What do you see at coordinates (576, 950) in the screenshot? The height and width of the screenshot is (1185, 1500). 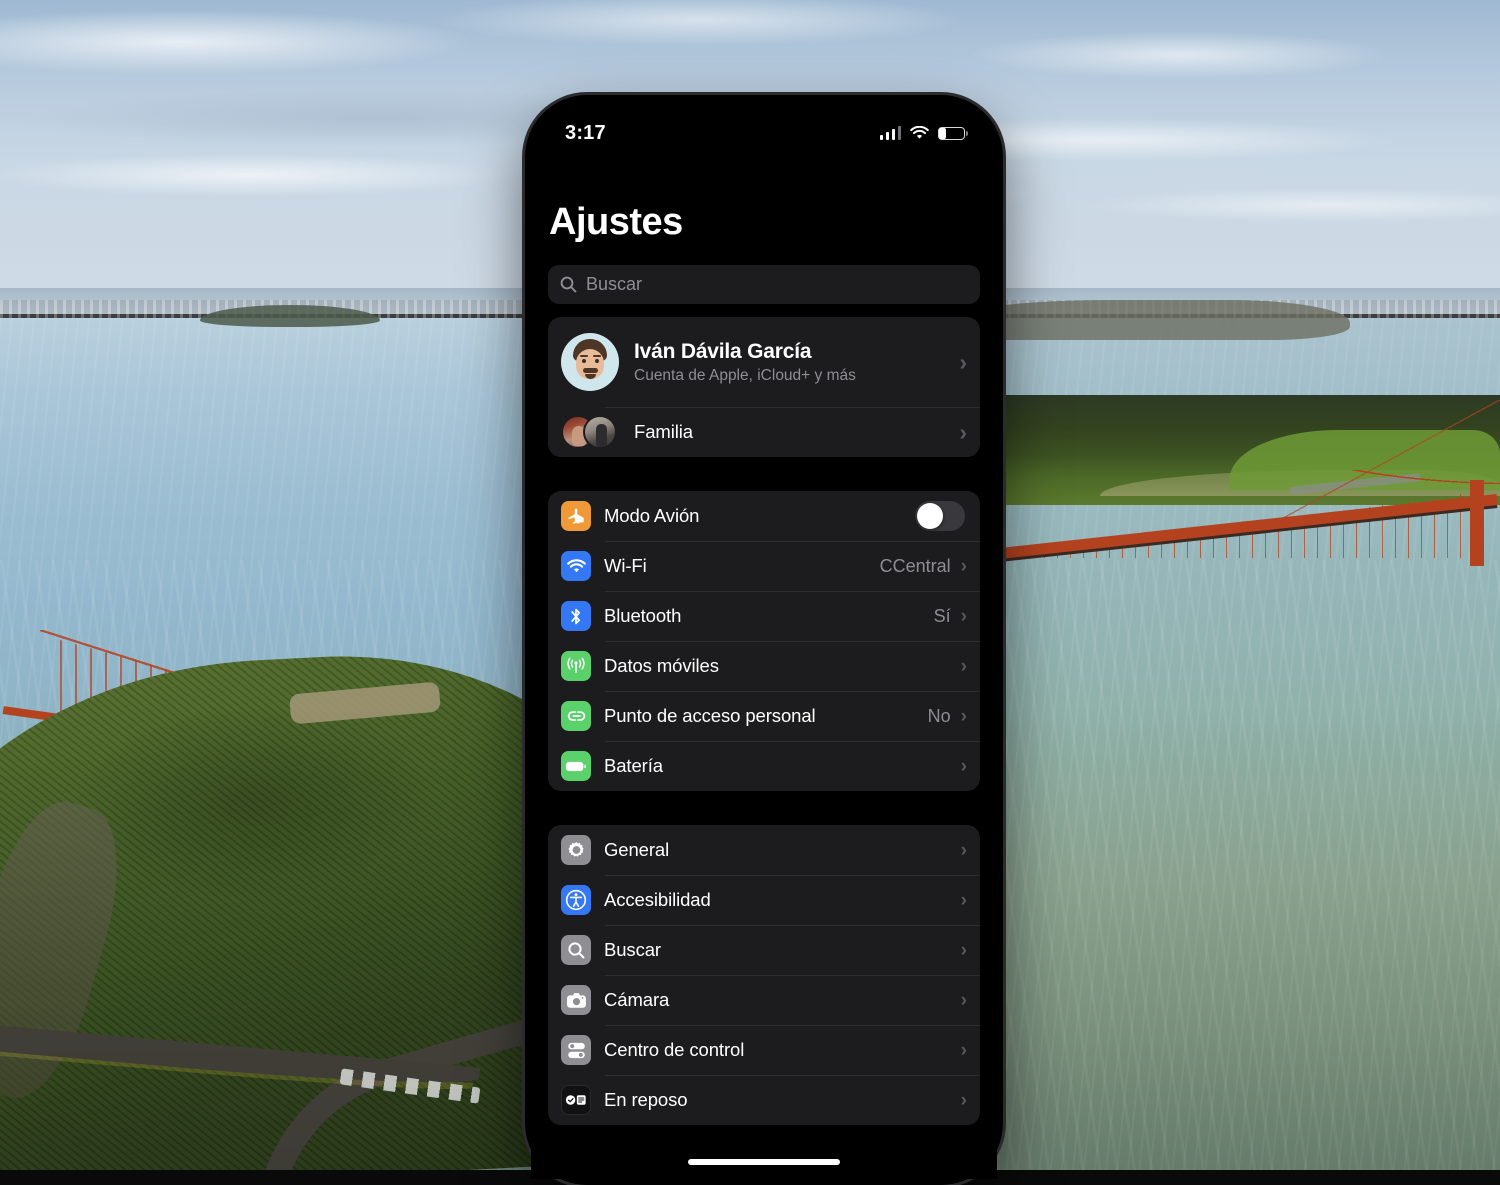 I see `search-magnifier-icon` at bounding box center [576, 950].